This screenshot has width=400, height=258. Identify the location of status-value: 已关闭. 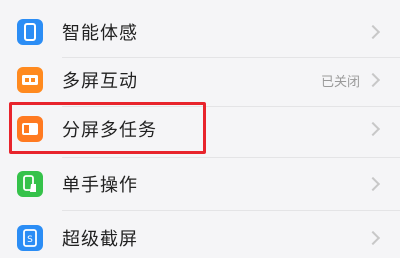
(340, 82).